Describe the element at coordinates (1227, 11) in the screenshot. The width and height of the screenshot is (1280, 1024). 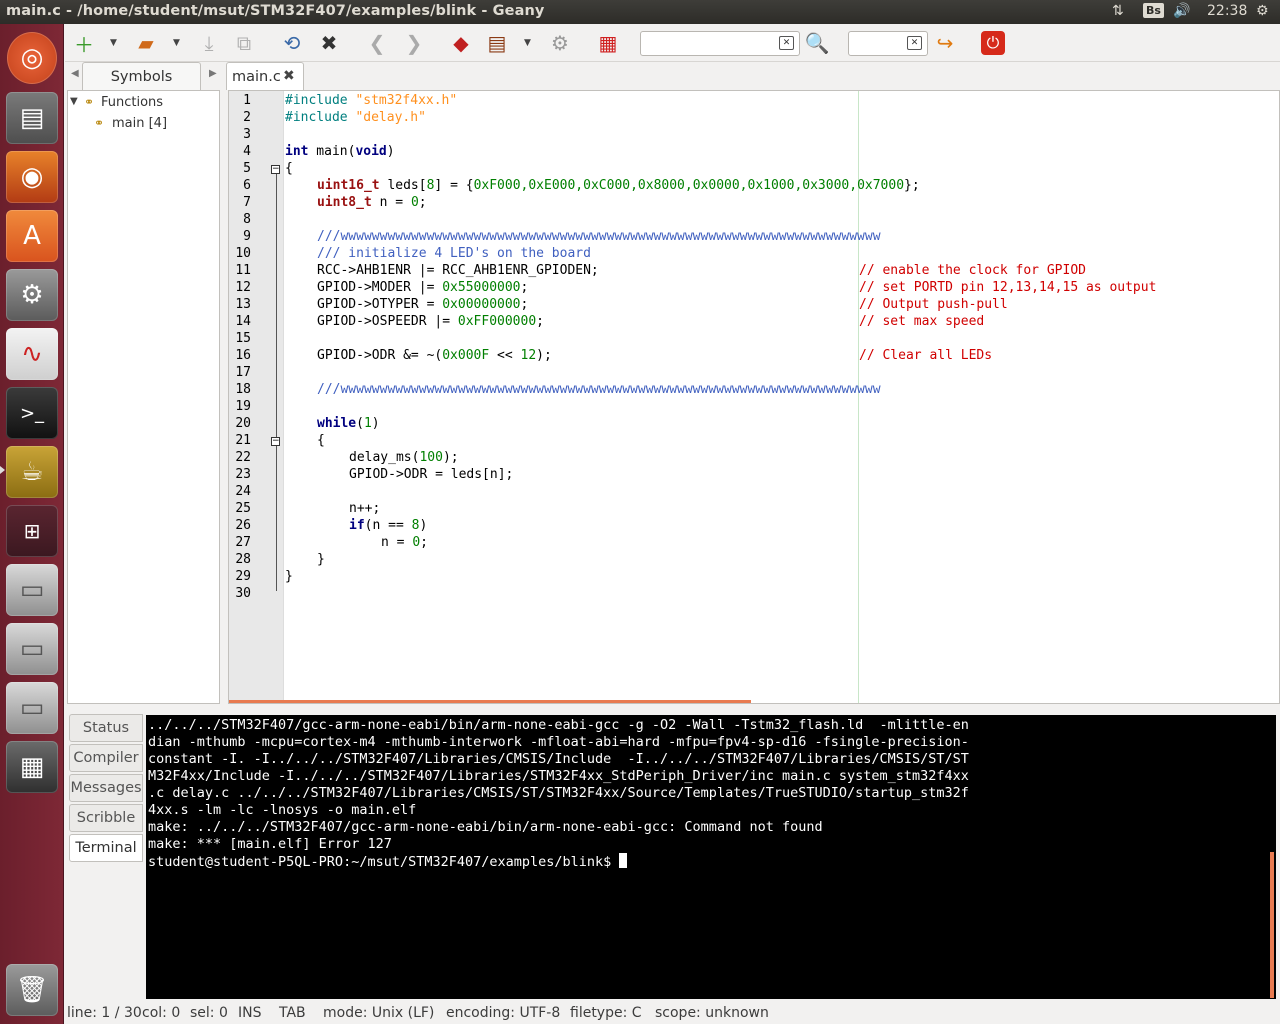
I see `clock: 22:38` at that location.